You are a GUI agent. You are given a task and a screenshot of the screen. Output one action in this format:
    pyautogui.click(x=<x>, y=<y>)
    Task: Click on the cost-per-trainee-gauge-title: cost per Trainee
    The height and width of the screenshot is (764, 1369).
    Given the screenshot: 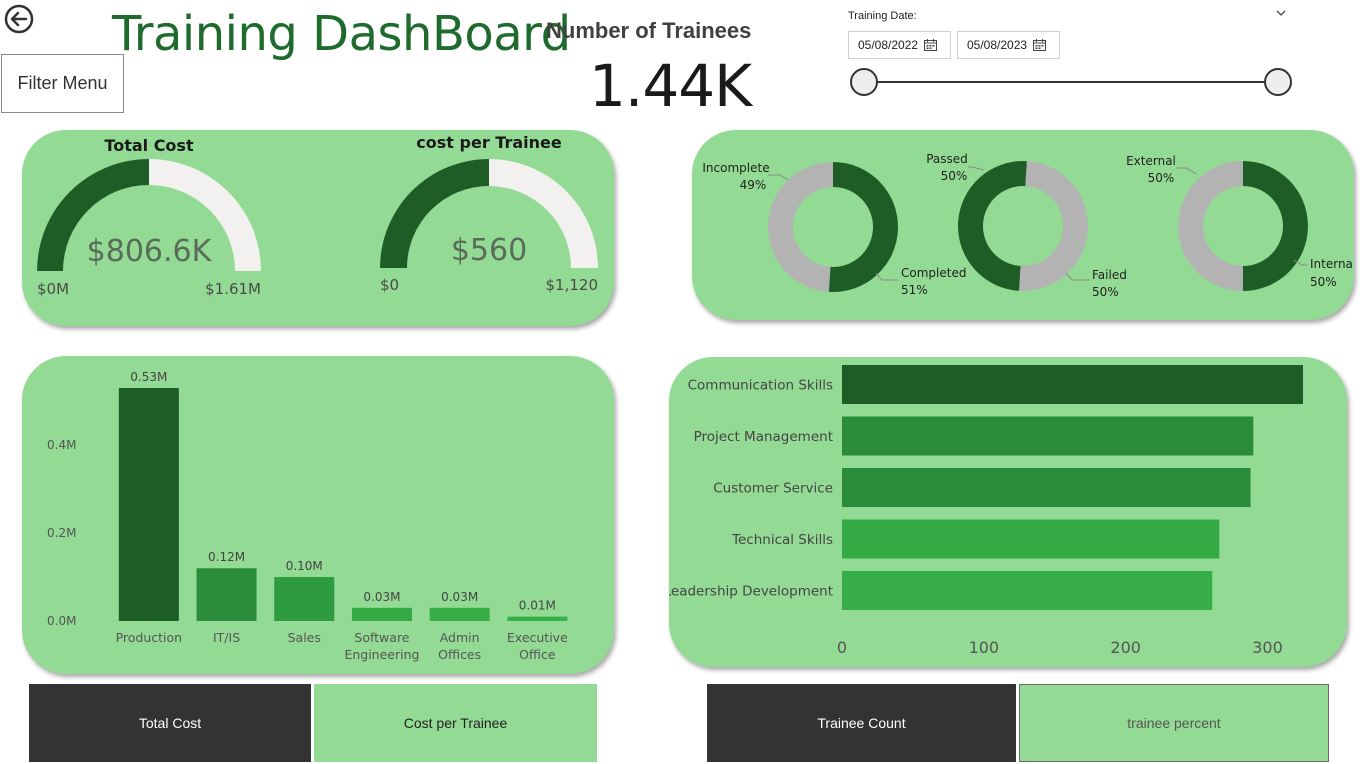 What is the action you would take?
    pyautogui.click(x=489, y=142)
    